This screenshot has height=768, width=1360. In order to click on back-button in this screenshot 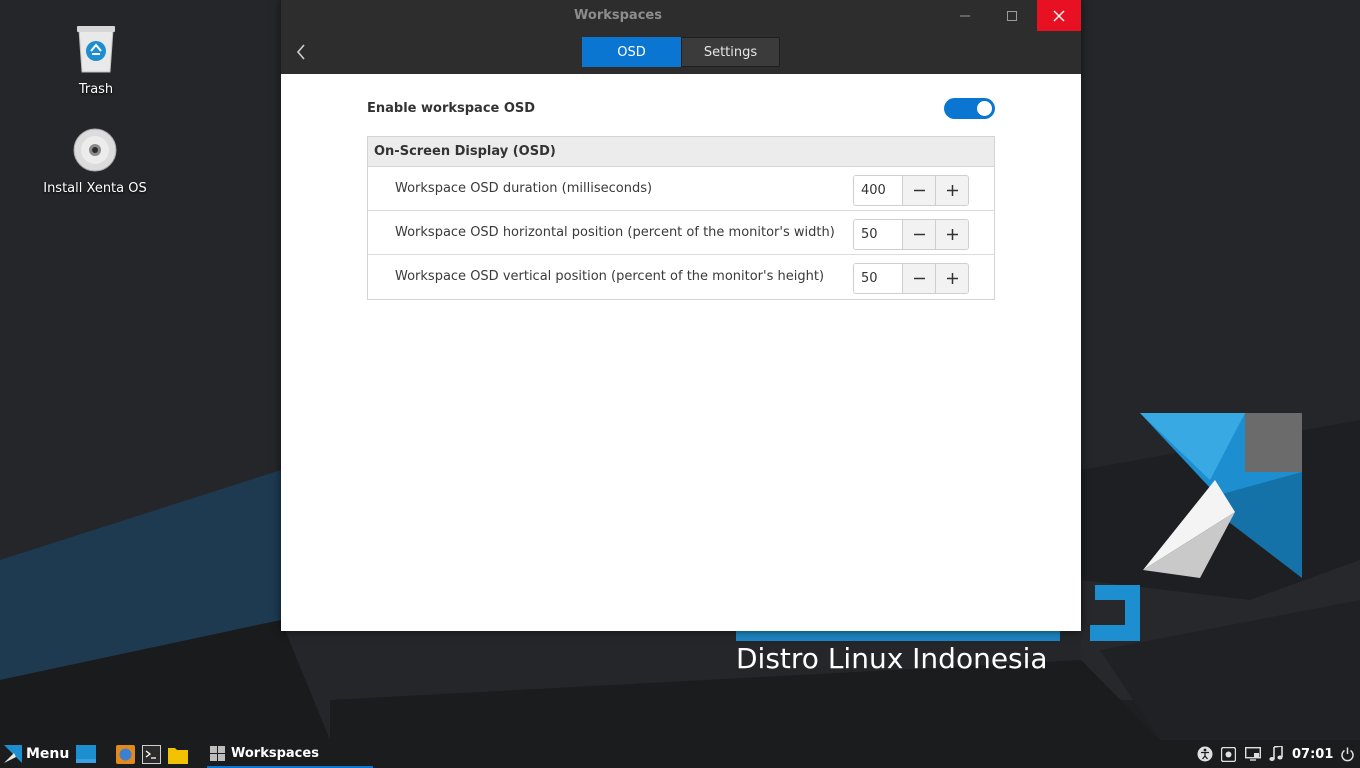, I will do `click(301, 52)`.